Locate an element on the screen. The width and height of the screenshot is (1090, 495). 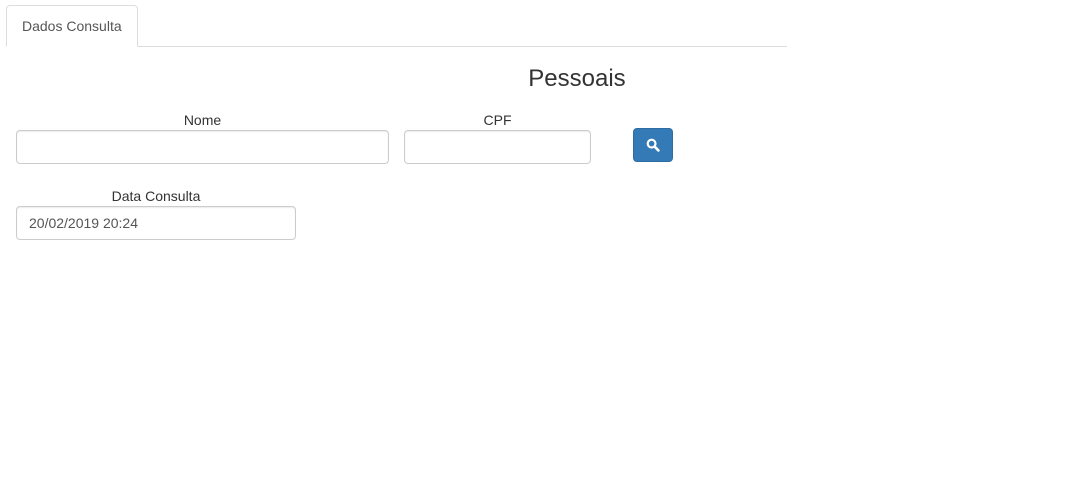
data-consulta-label: Data Consulta is located at coordinates (156, 196).